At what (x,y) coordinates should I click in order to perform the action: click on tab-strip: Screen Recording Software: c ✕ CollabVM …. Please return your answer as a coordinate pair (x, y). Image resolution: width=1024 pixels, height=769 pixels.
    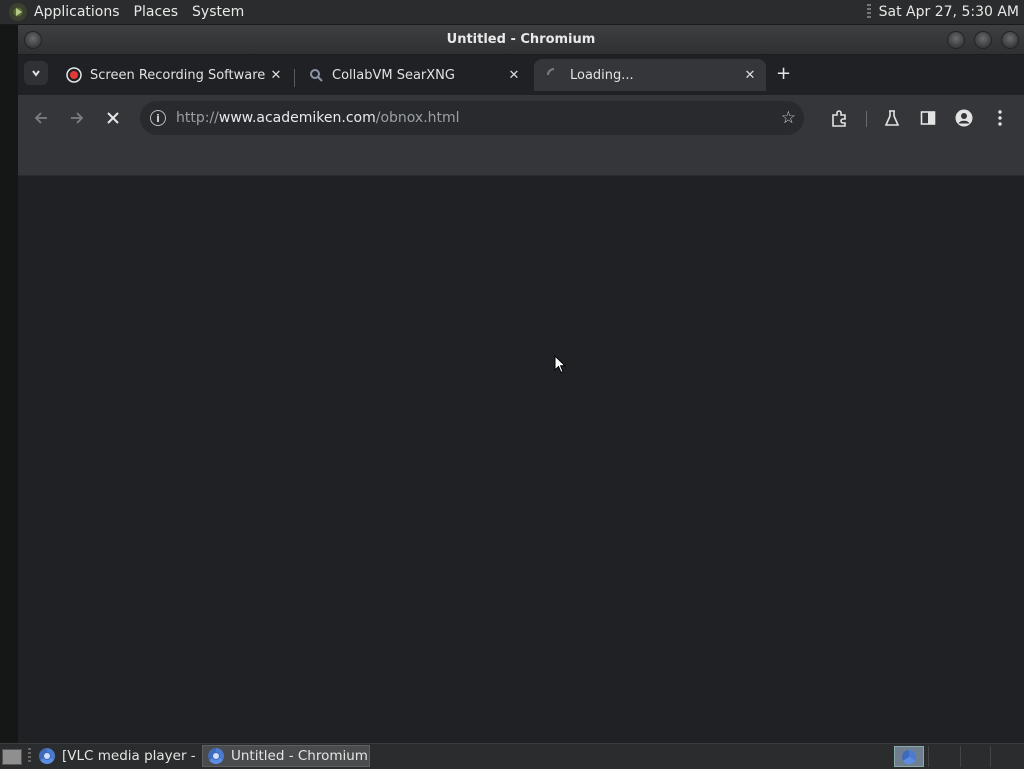
    Looking at the image, I should click on (521, 75).